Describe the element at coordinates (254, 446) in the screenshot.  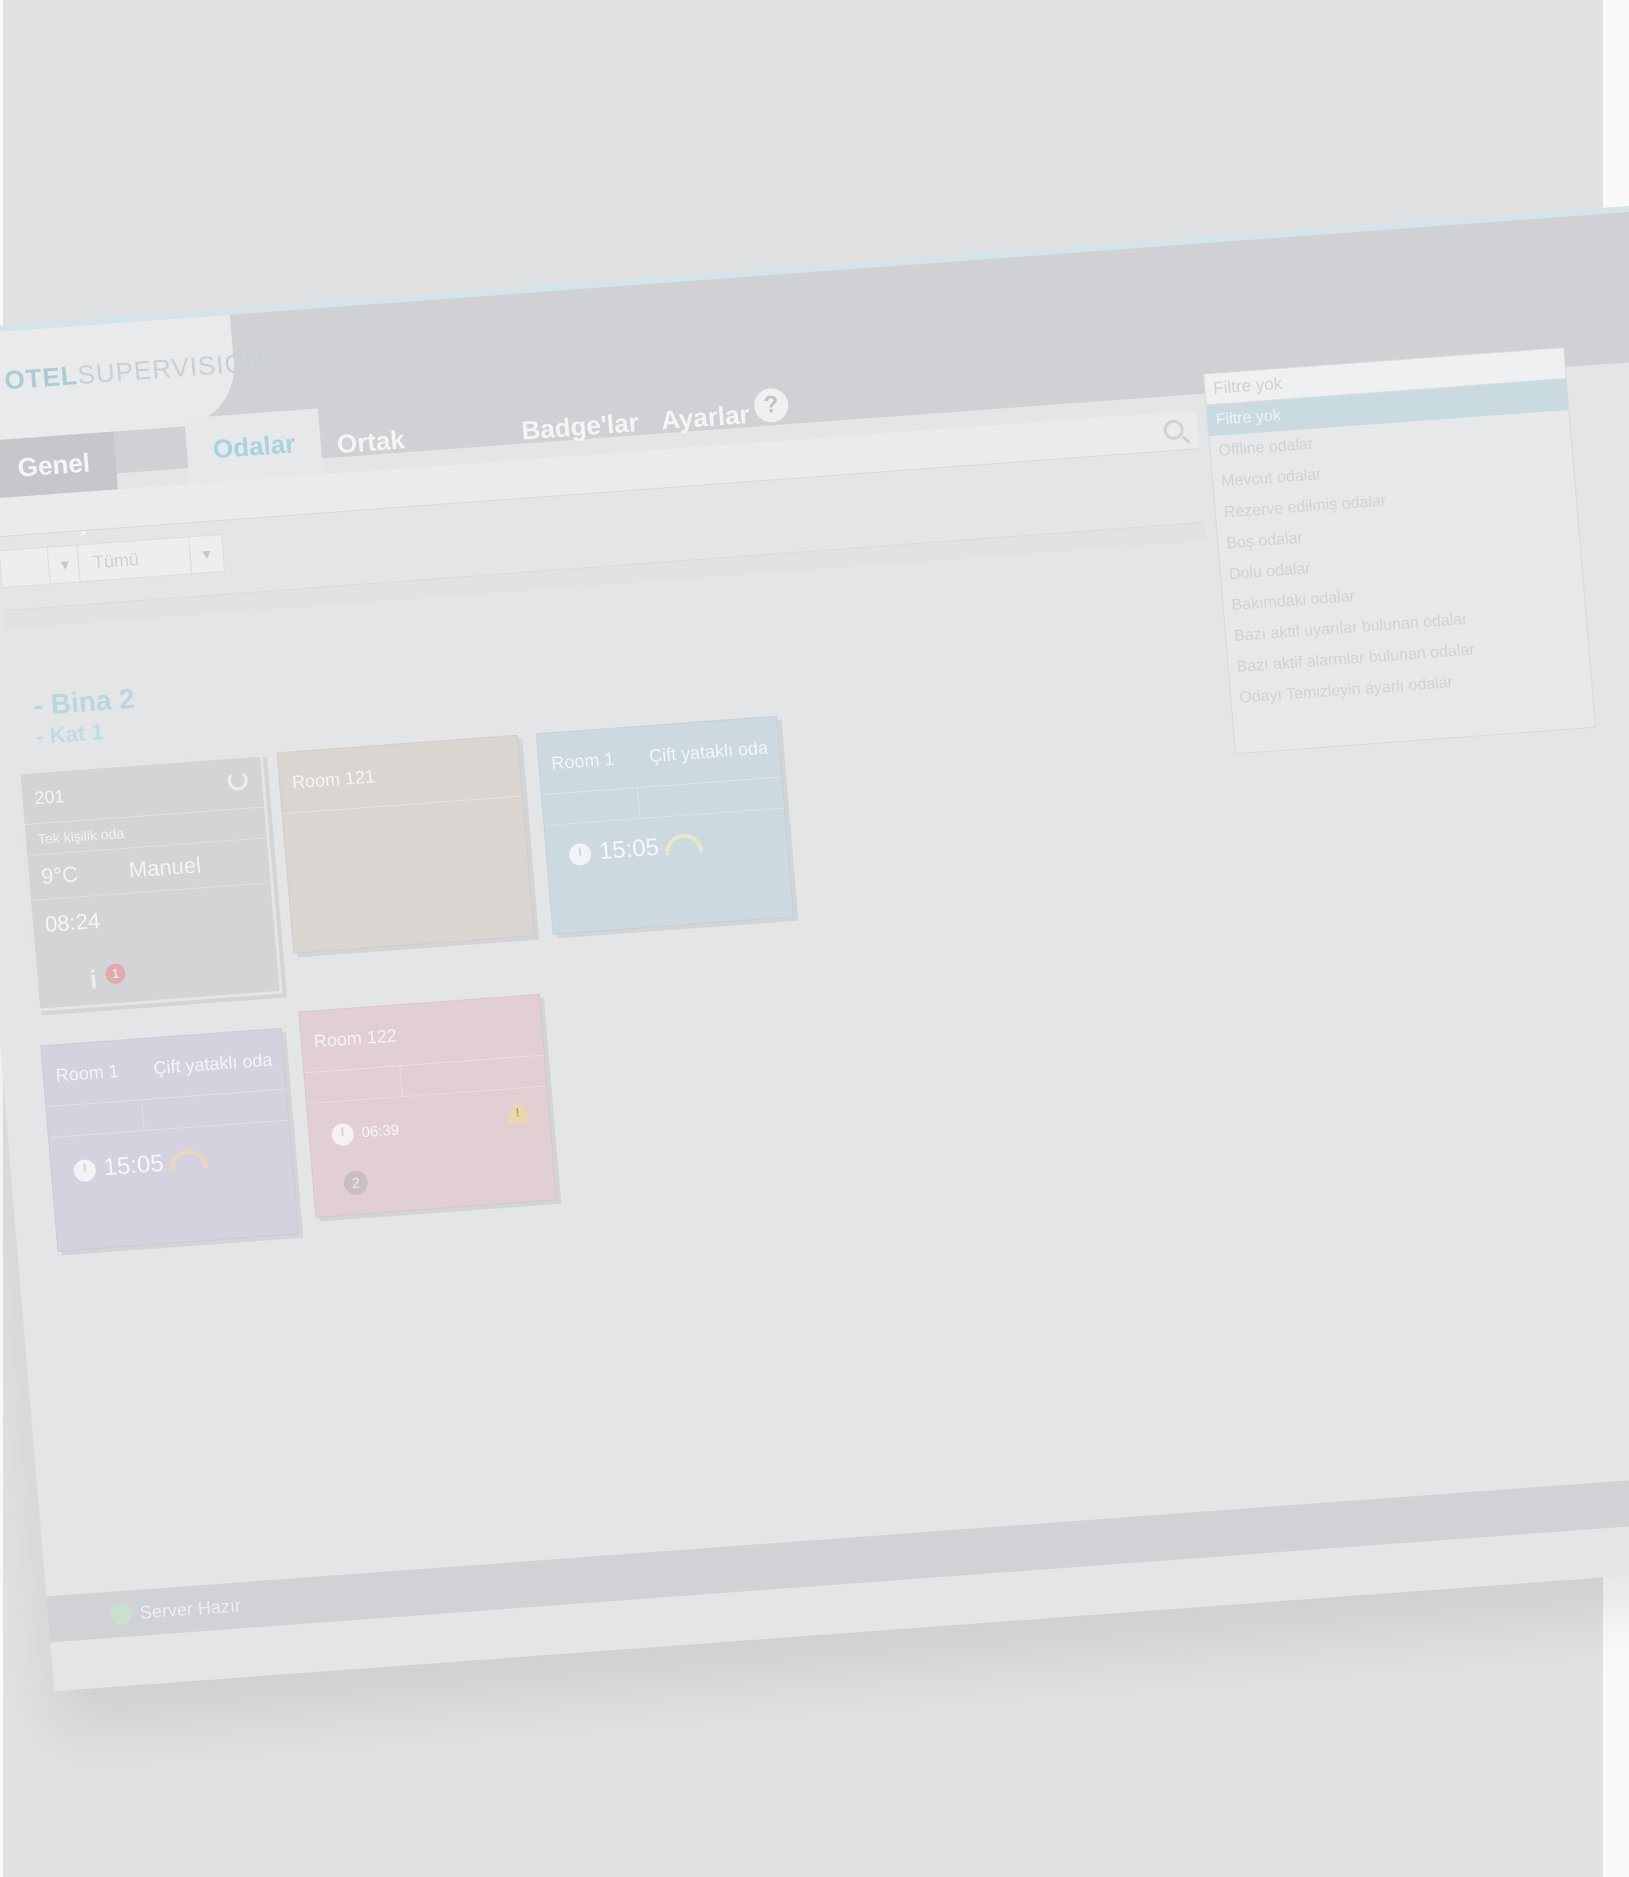
I see `tab-odalar: Odalar` at that location.